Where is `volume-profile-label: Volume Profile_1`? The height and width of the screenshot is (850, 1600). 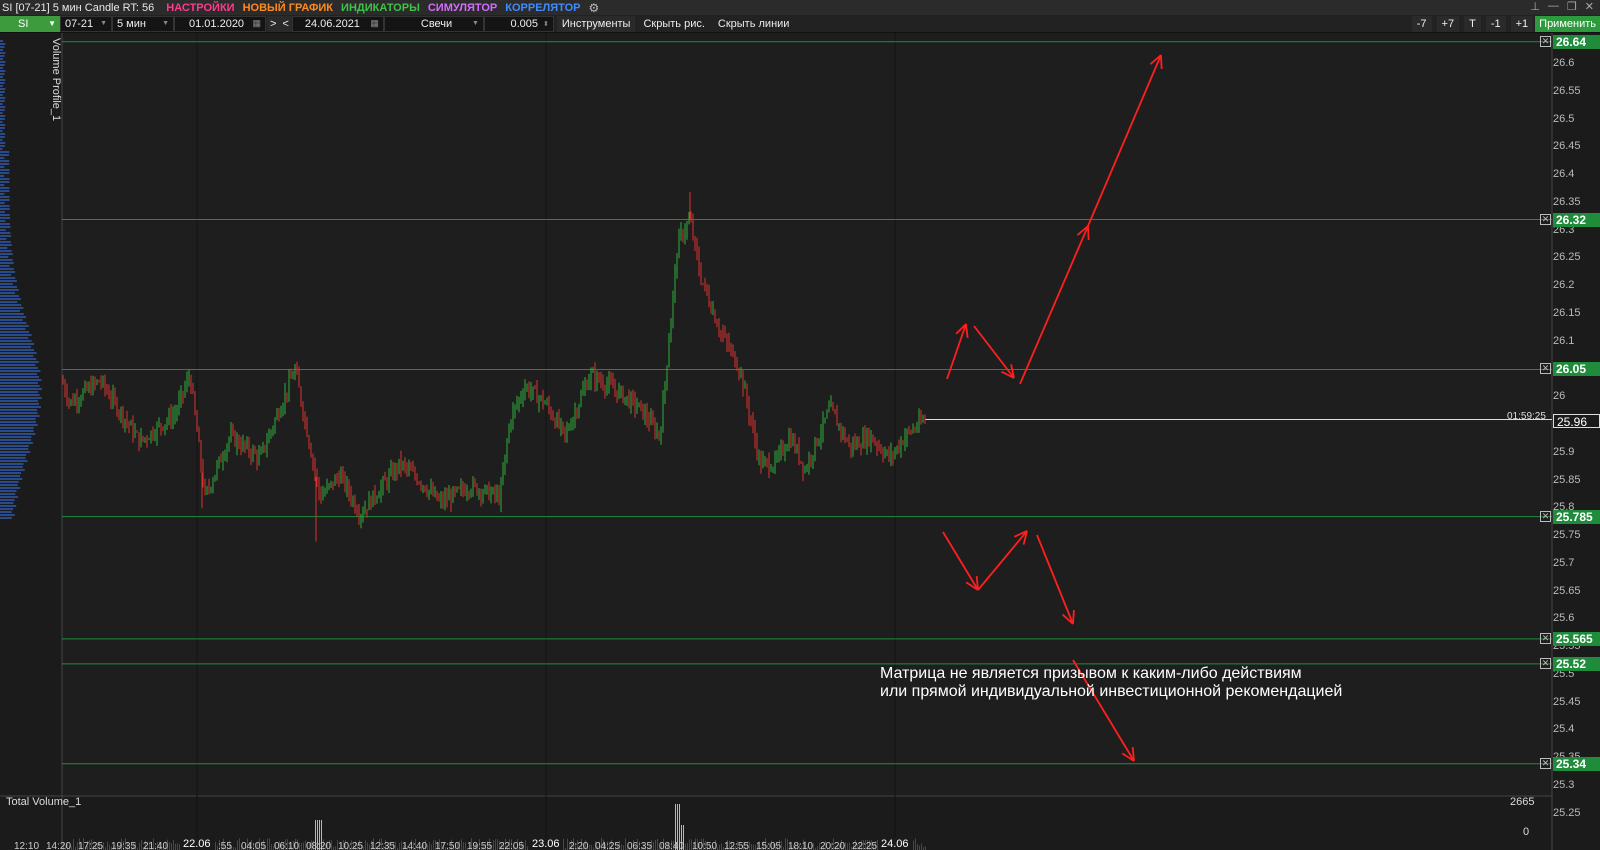 volume-profile-label: Volume Profile_1 is located at coordinates (56, 80).